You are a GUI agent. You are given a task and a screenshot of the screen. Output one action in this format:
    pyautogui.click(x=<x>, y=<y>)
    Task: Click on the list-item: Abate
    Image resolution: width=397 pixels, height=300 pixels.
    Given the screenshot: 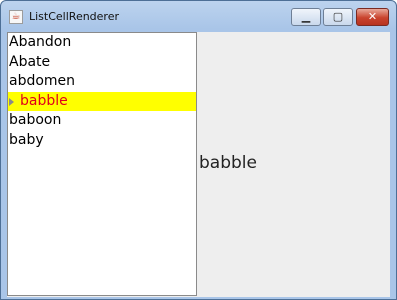 What is the action you would take?
    pyautogui.click(x=102, y=63)
    